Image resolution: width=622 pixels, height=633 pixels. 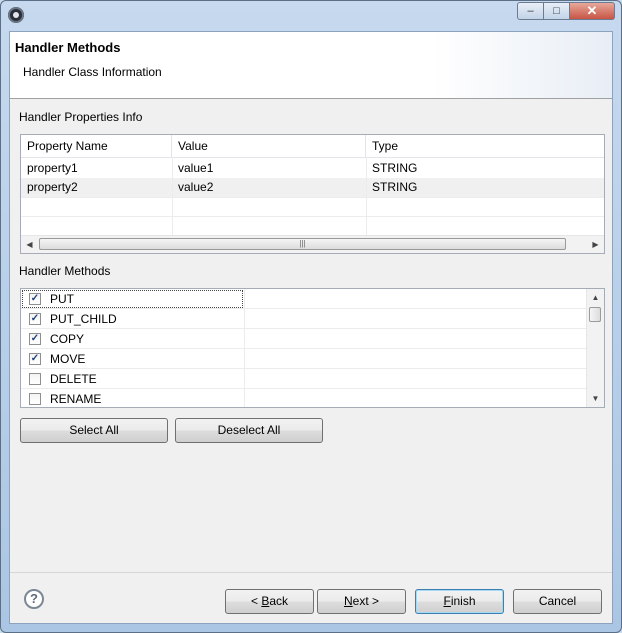 What do you see at coordinates (92, 72) in the screenshot?
I see `page-subtitle: Handler Class Information` at bounding box center [92, 72].